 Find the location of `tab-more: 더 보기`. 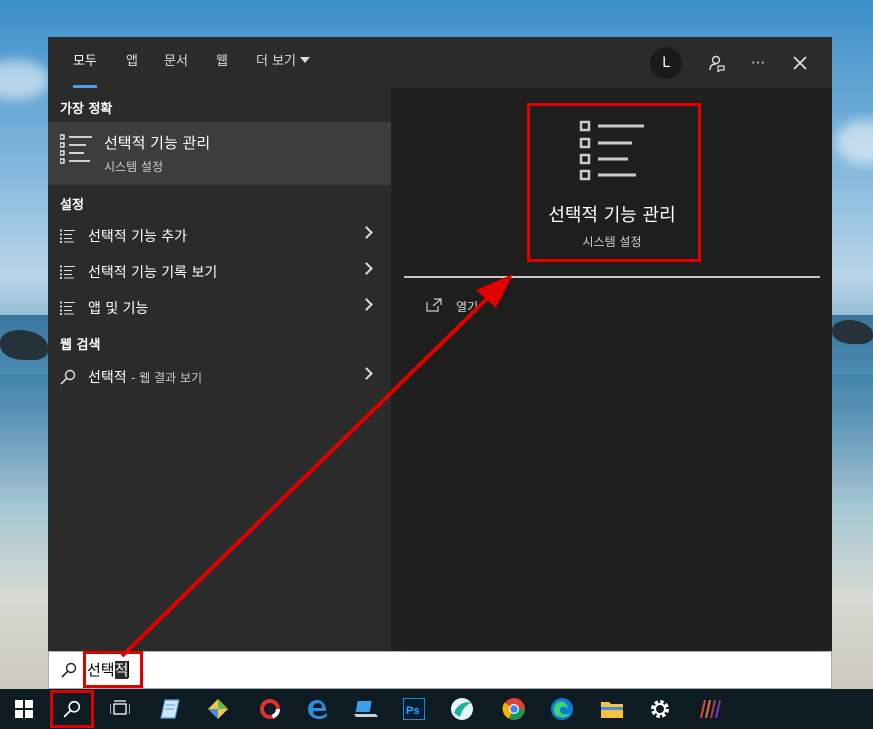

tab-more: 더 보기 is located at coordinates (283, 62).